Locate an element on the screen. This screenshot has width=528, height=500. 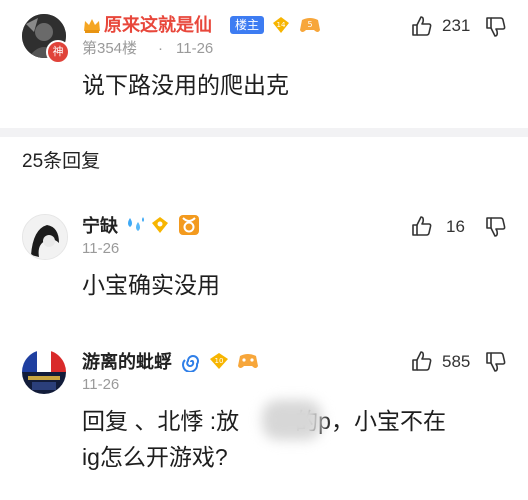
diamond-level-icon: 10 is located at coordinates (219, 361).